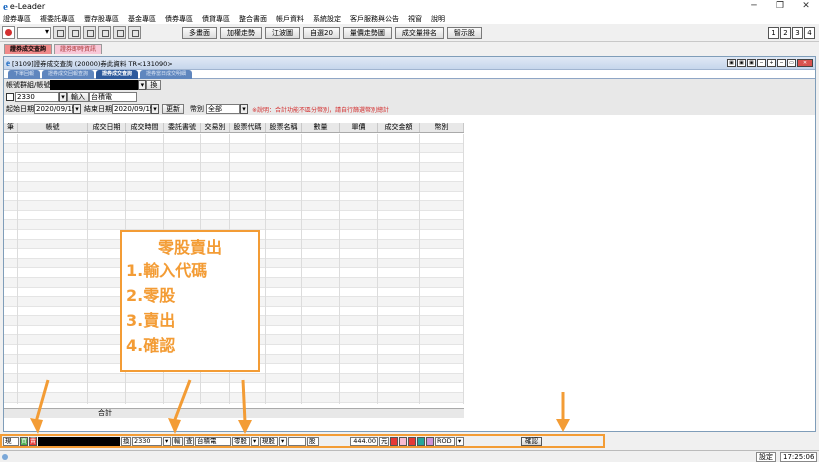  I want to click on switch-account-button: 換, so click(154, 85).